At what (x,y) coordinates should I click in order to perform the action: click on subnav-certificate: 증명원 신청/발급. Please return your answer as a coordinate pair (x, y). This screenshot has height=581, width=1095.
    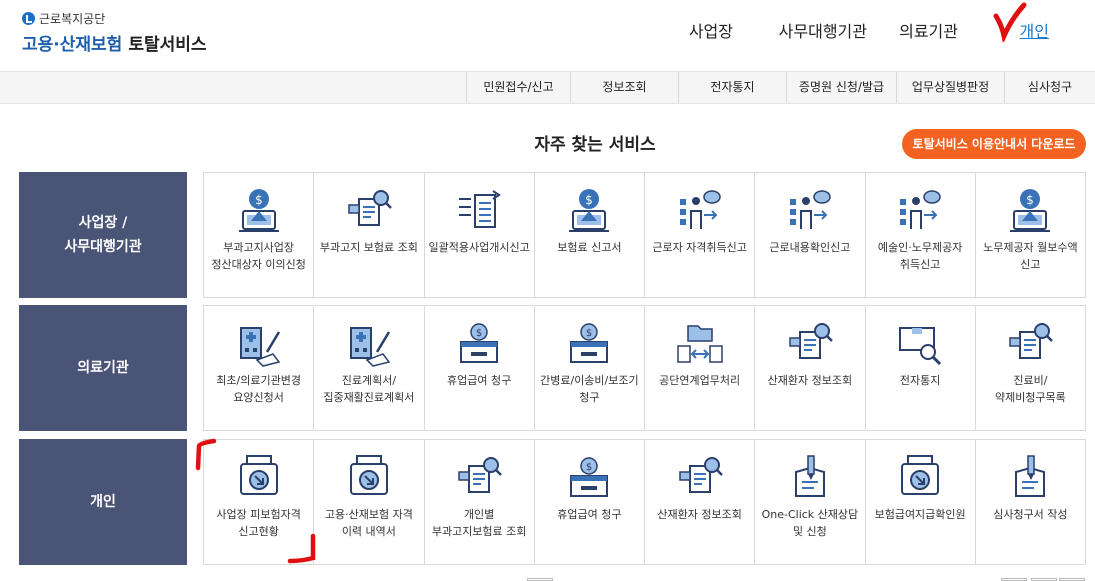
    Looking at the image, I should click on (841, 87).